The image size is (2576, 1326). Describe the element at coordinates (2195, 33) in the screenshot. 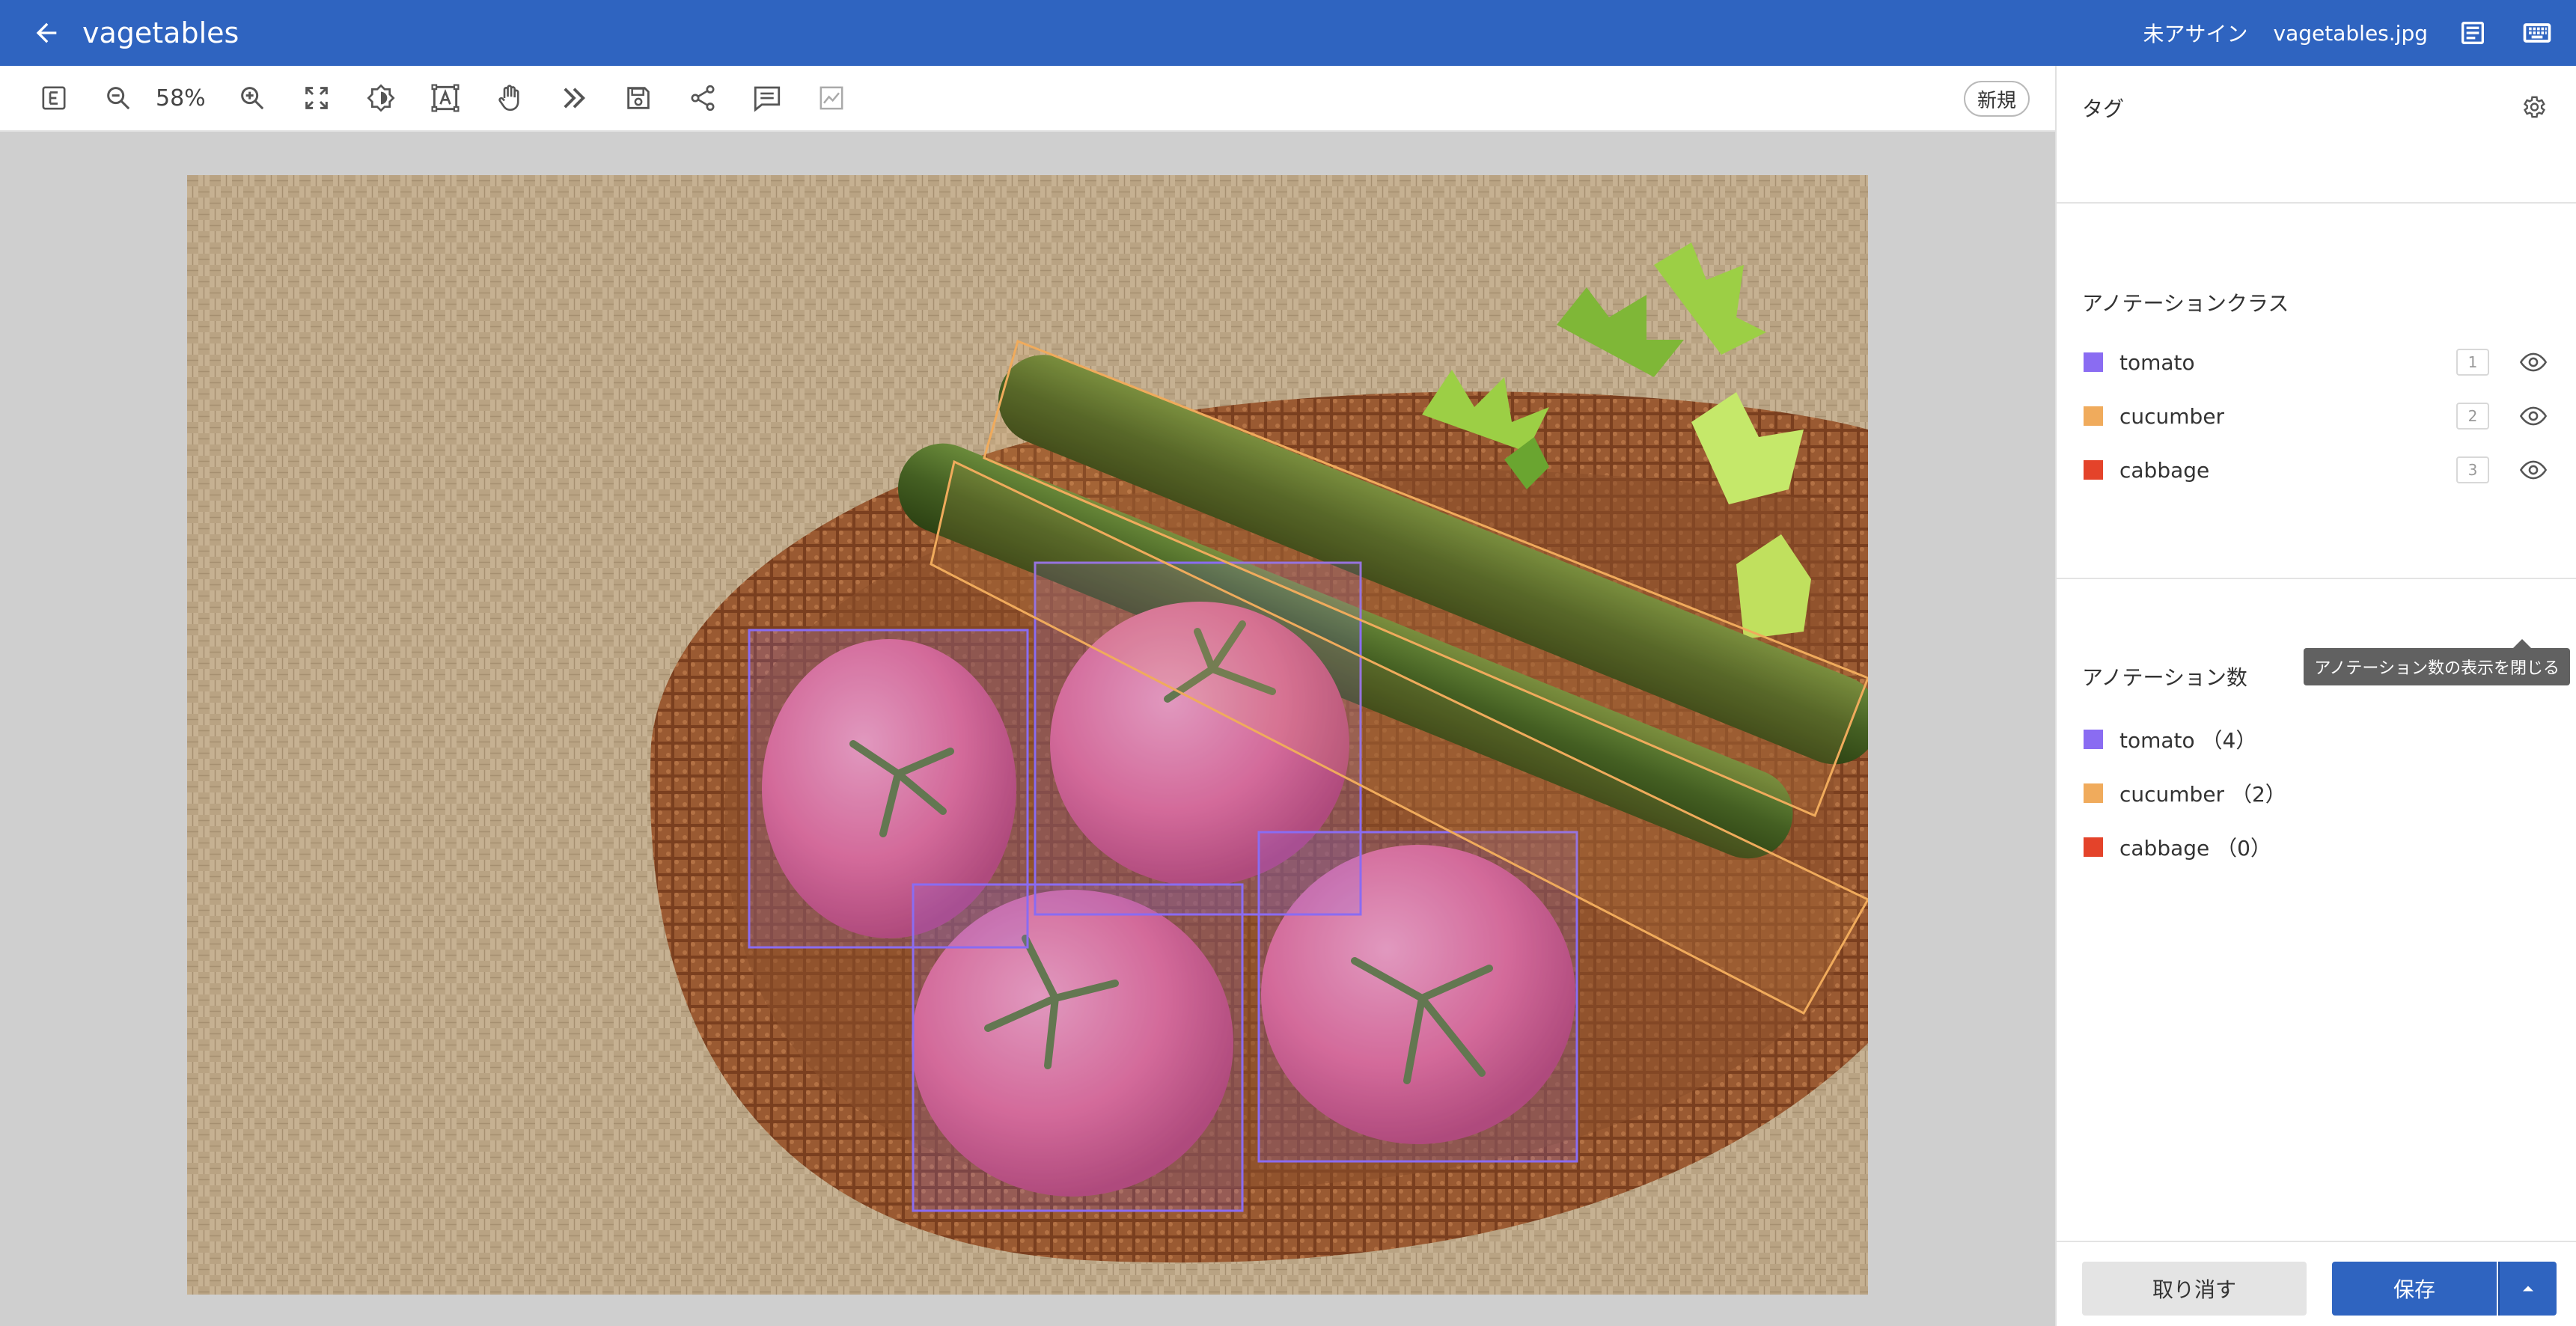

I see `assignee-status: 未アサイン` at that location.